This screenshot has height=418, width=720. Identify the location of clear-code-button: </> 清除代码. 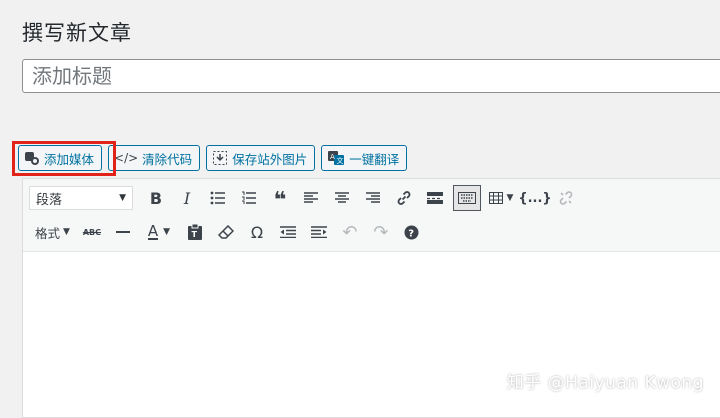
(154, 158).